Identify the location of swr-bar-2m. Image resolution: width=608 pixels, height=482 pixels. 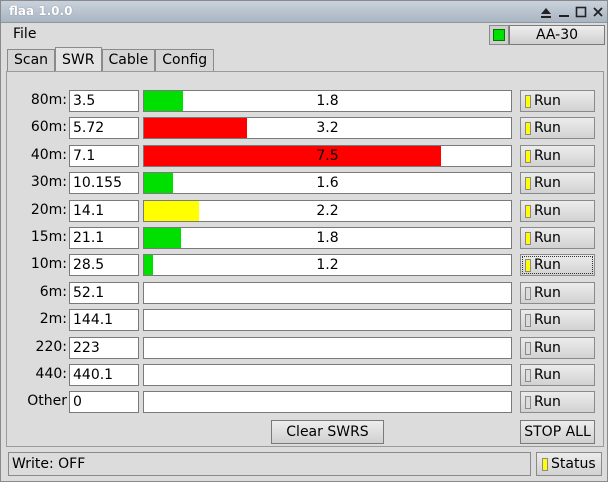
(327, 320).